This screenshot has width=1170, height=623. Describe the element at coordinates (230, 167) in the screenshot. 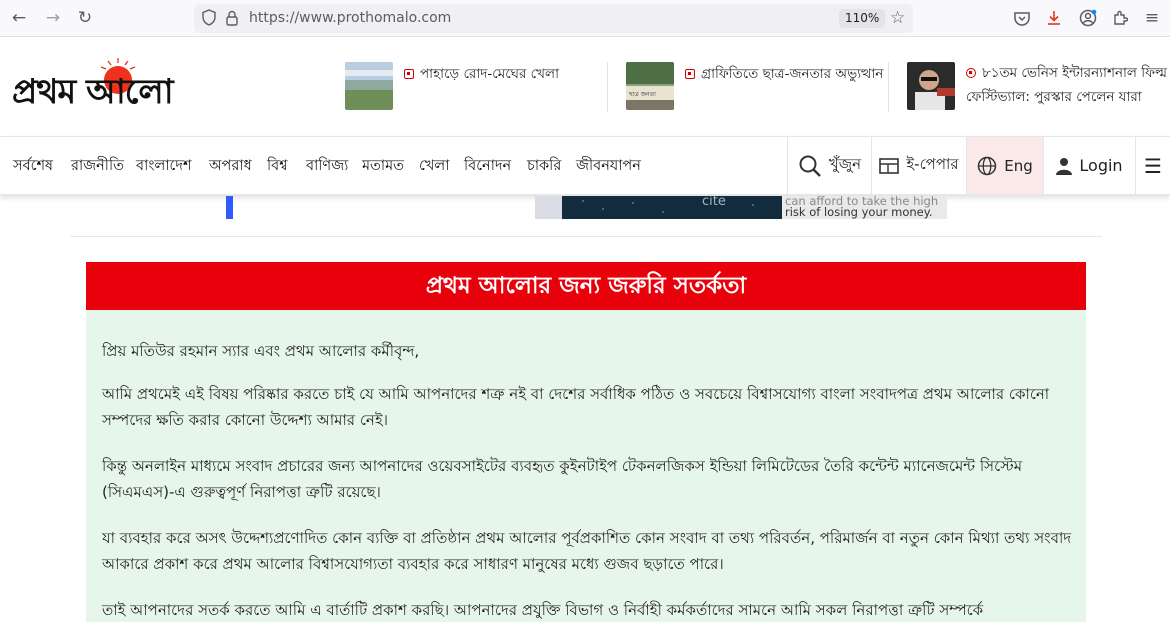

I see `nav-item-crime: অপরাধ` at that location.